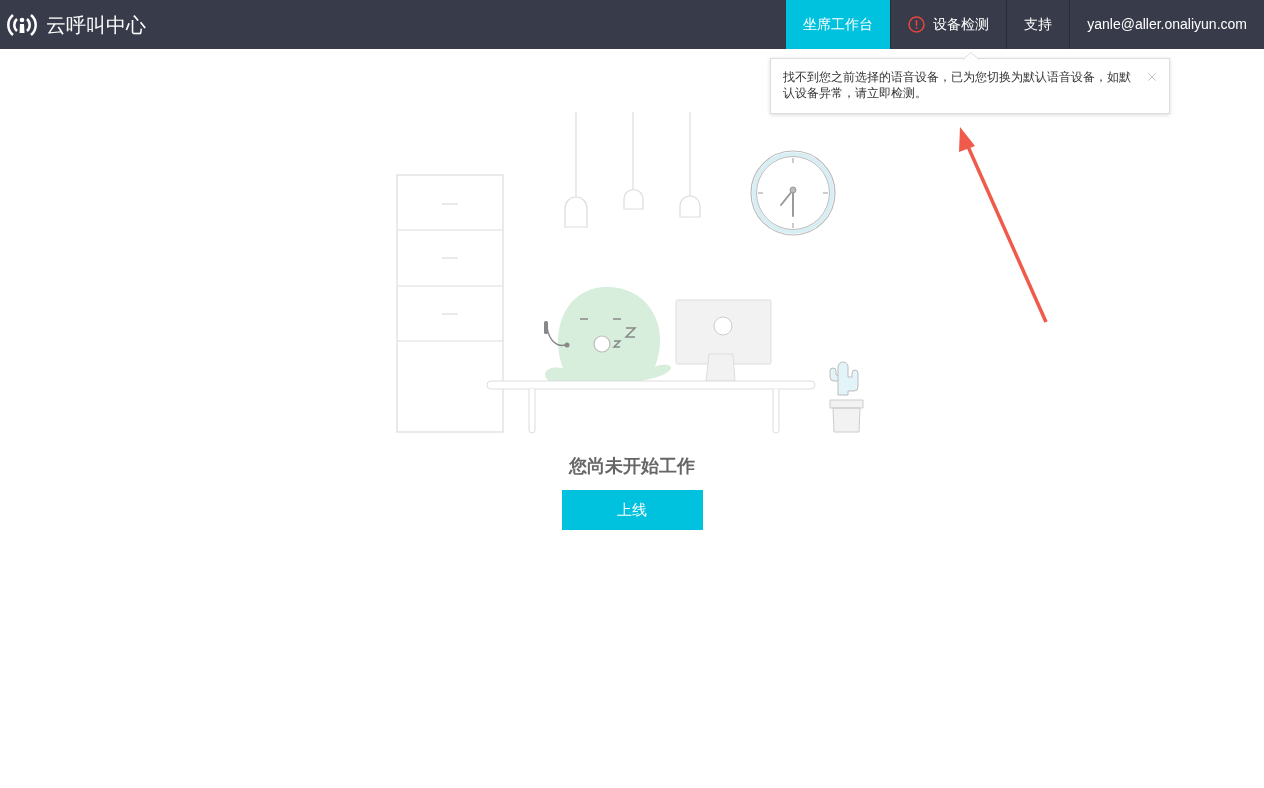  What do you see at coordinates (632, 466) in the screenshot?
I see `status-heading: 您尚未开始工作` at bounding box center [632, 466].